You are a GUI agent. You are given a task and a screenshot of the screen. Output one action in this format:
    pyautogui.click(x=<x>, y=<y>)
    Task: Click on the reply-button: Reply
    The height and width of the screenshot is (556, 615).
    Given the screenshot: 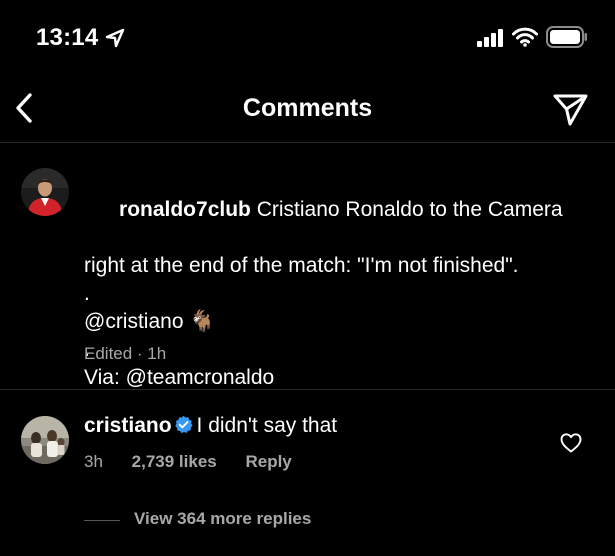 What is the action you would take?
    pyautogui.click(x=268, y=461)
    